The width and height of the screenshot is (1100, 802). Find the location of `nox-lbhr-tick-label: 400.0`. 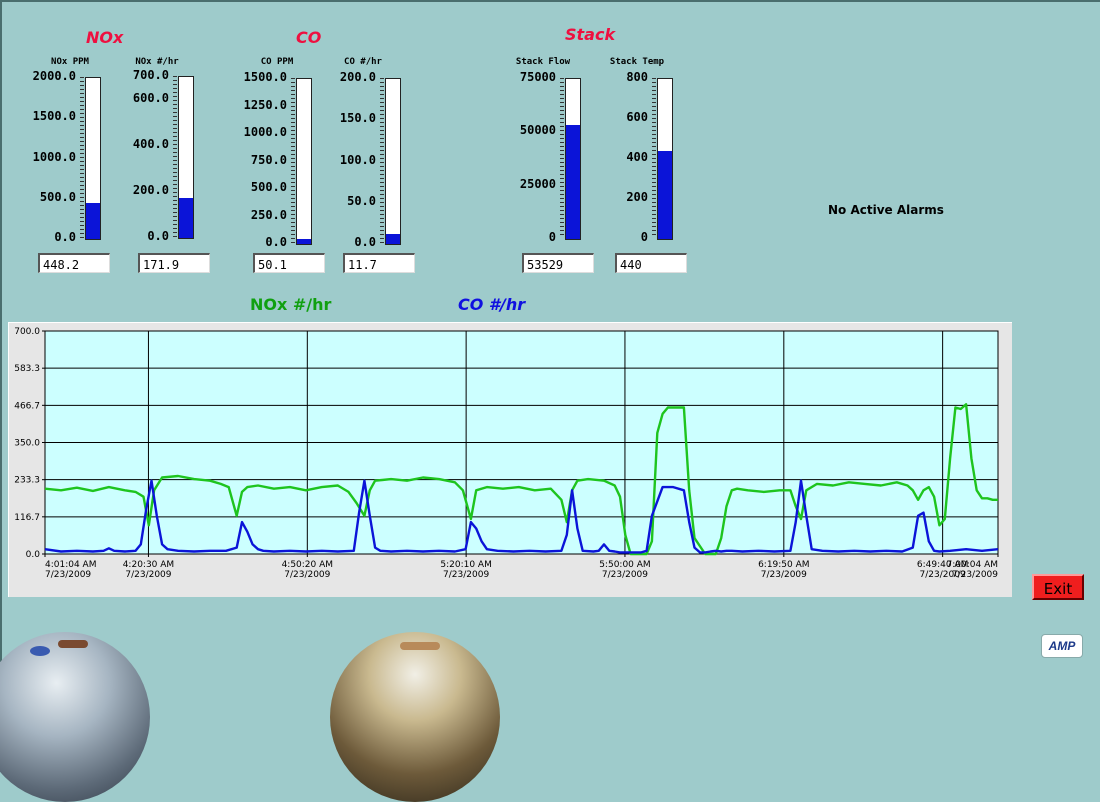

nox-lbhr-tick-label: 400.0 is located at coordinates (150, 144).